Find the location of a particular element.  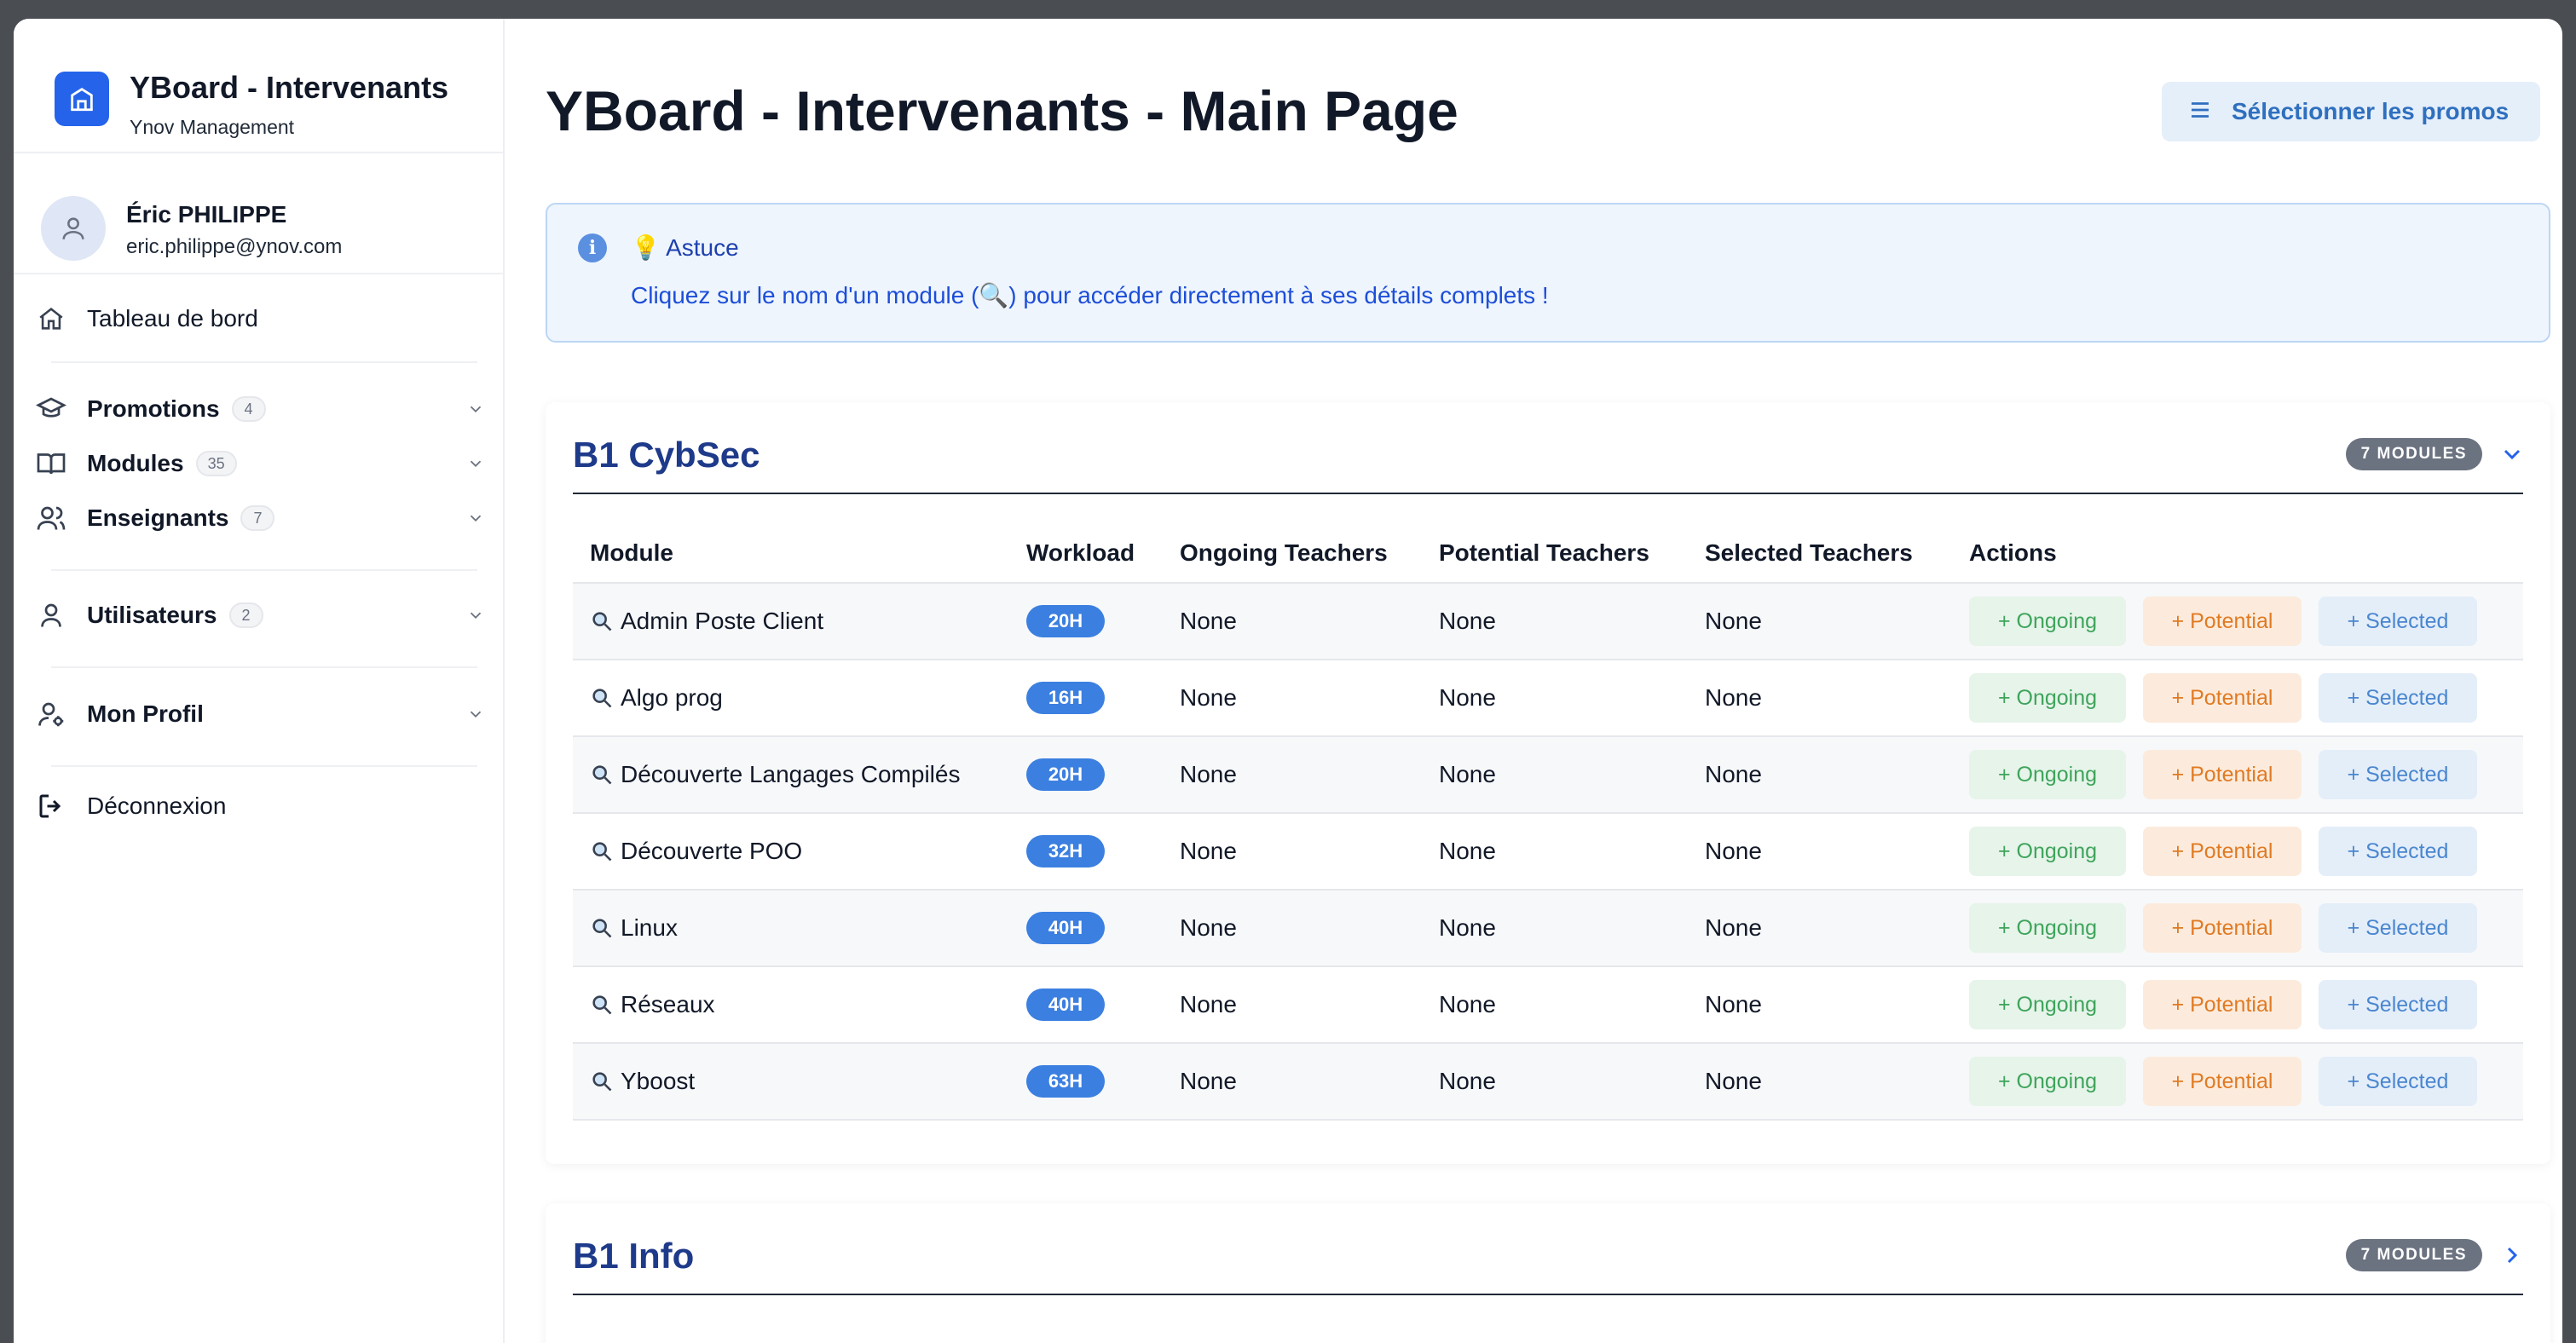

logout-icon is located at coordinates (51, 806).